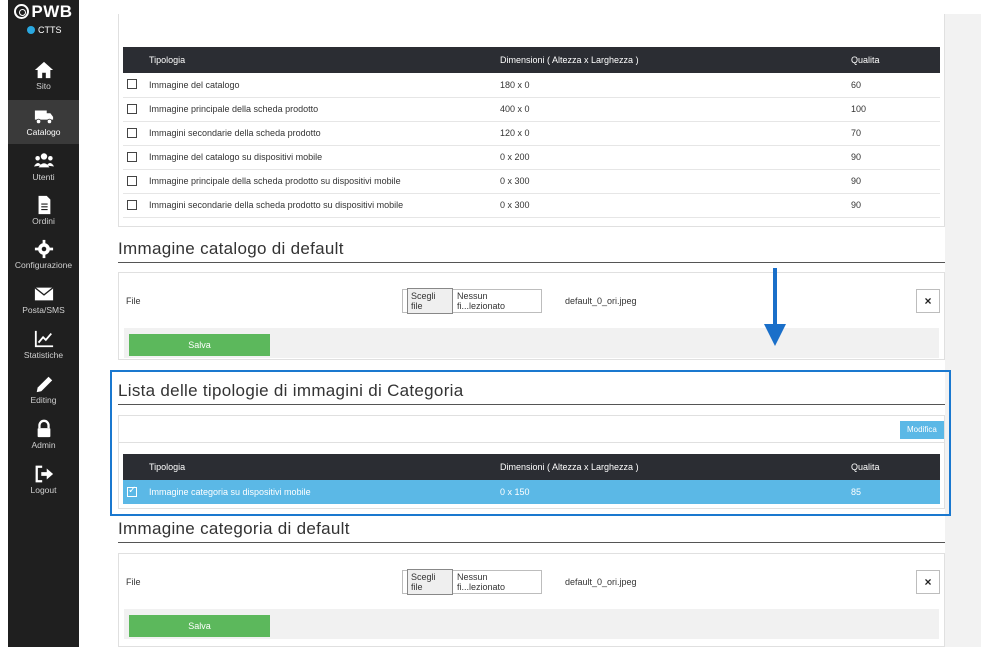  Describe the element at coordinates (22, 11) in the screenshot. I see `logo-mark-icon` at that location.